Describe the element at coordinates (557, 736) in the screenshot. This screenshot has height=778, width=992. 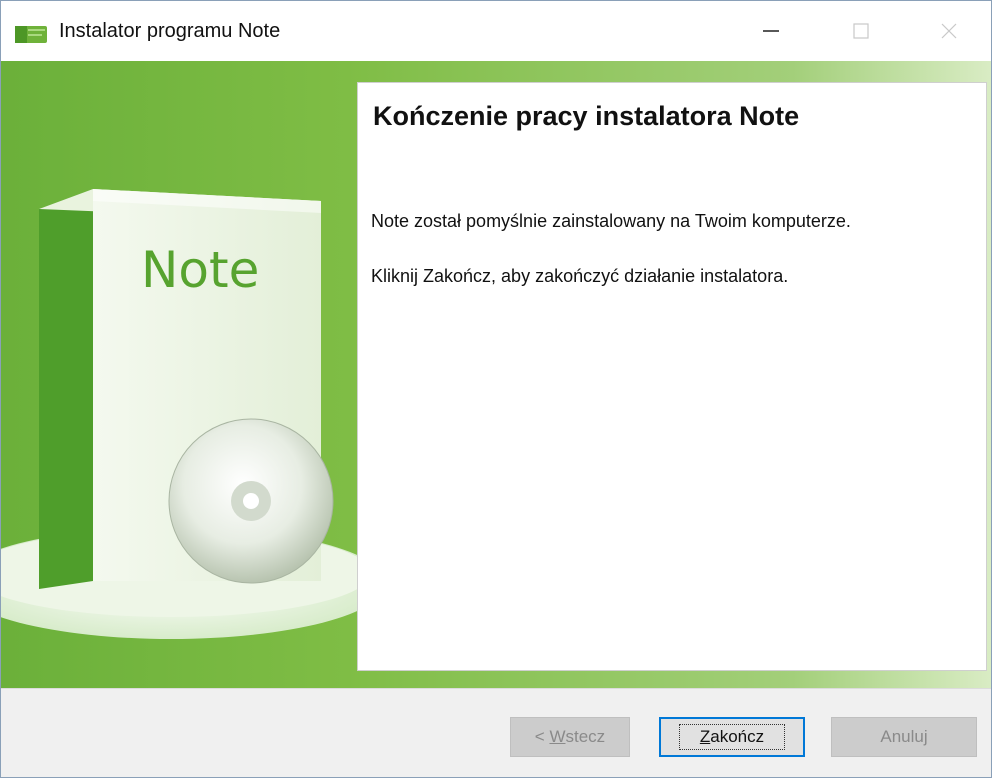
I see `back-mnemonic: W` at that location.